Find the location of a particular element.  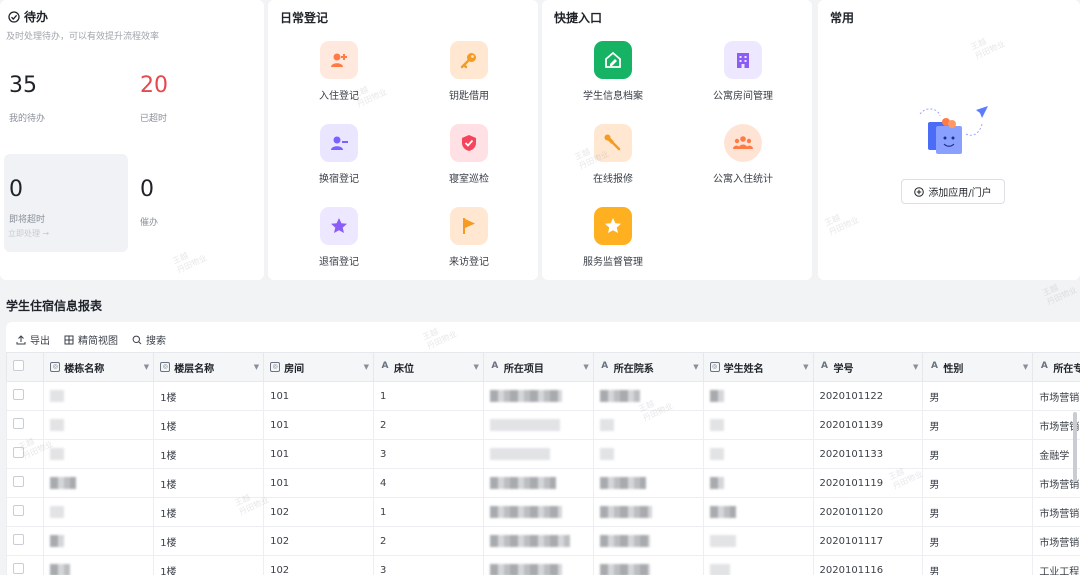

service-supervision-tile: 服务监督管理 is located at coordinates (613, 237).